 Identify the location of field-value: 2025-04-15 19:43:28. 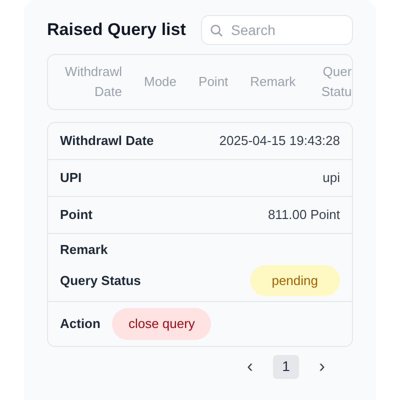
(279, 141).